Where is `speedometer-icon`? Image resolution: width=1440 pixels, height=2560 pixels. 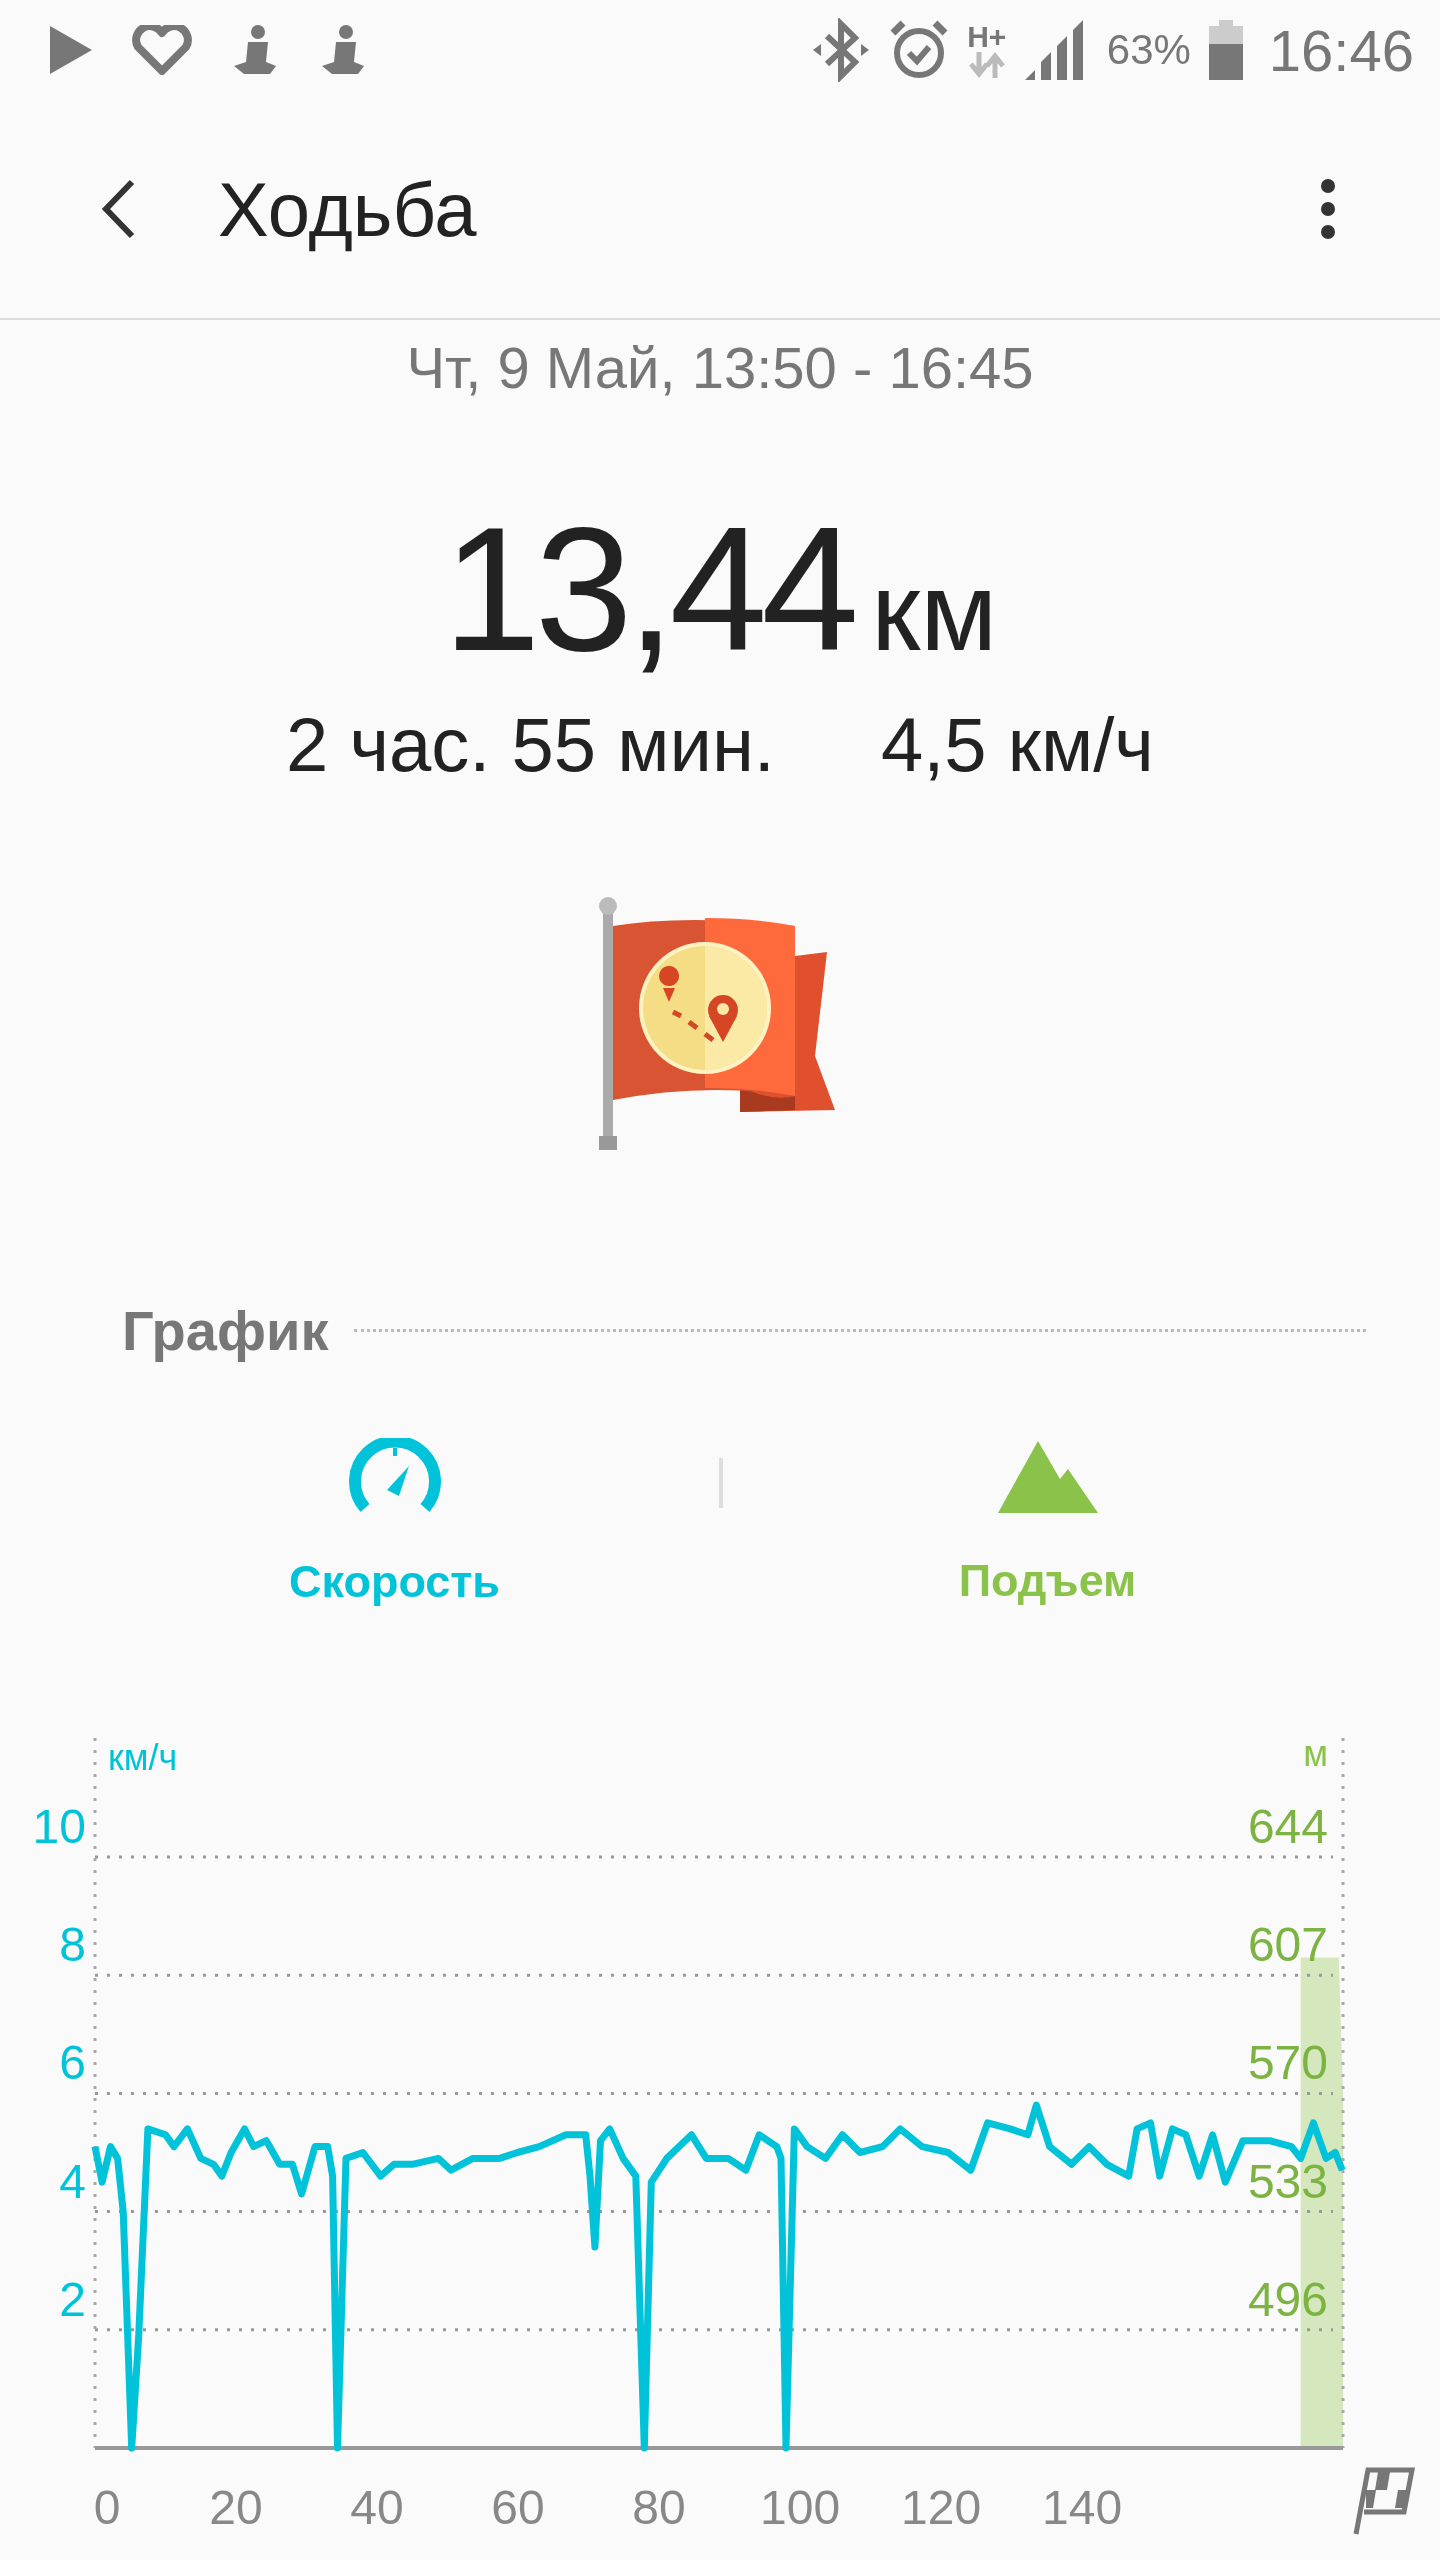 speedometer-icon is located at coordinates (394, 1476).